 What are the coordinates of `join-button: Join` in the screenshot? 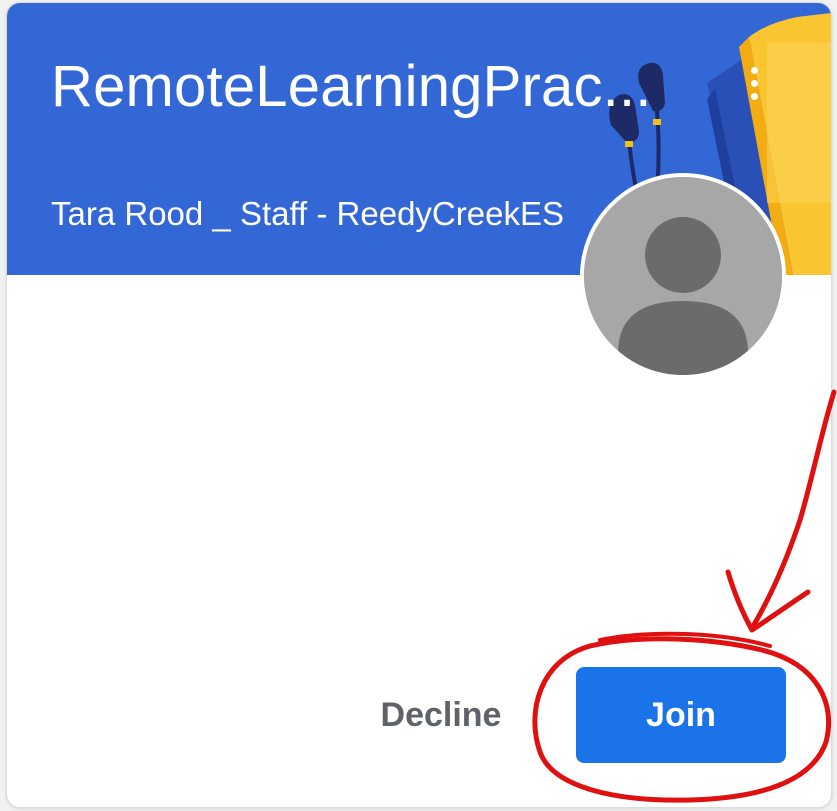 It's located at (681, 715).